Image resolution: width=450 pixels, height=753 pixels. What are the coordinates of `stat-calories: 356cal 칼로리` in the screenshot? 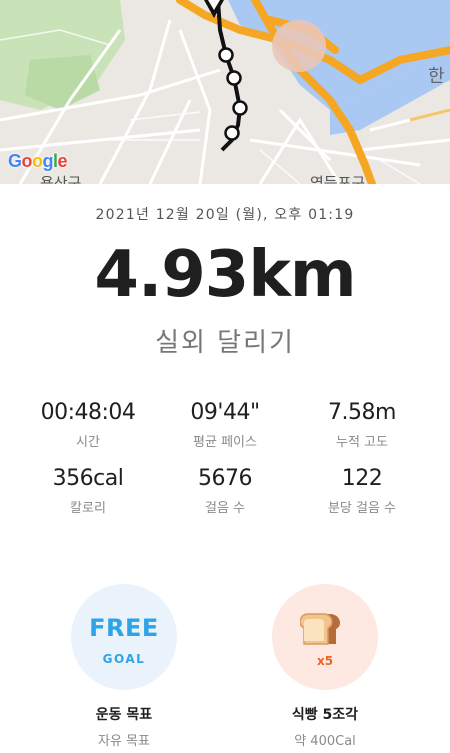 It's located at (88, 491).